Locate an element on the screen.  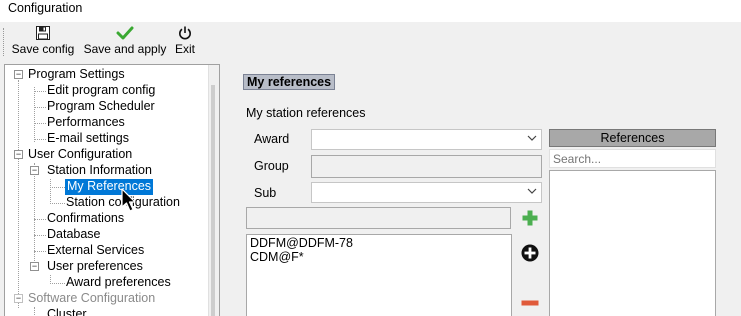
list-item: CDM@F* is located at coordinates (379, 257).